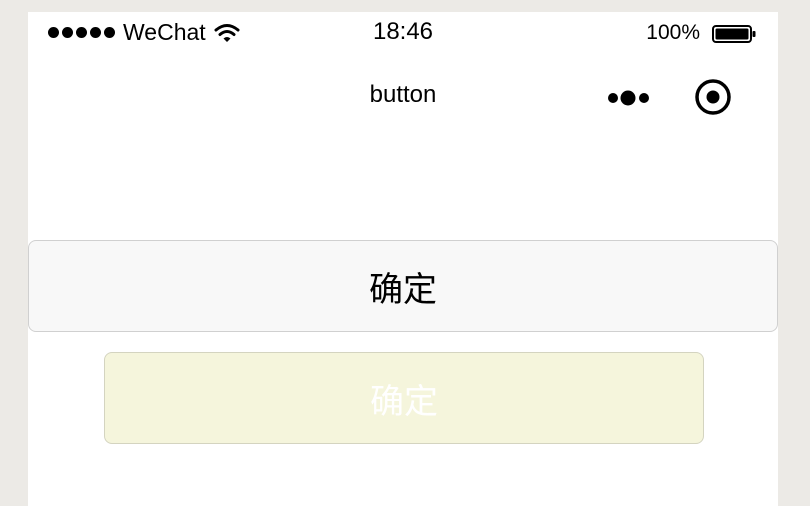 Image resolution: width=810 pixels, height=506 pixels. Describe the element at coordinates (629, 98) in the screenshot. I see `more-icon` at that location.